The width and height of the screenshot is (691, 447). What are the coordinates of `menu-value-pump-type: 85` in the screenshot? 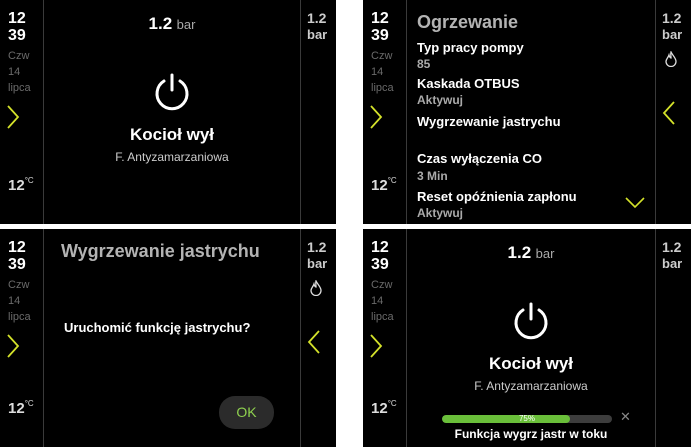 It's located at (424, 64).